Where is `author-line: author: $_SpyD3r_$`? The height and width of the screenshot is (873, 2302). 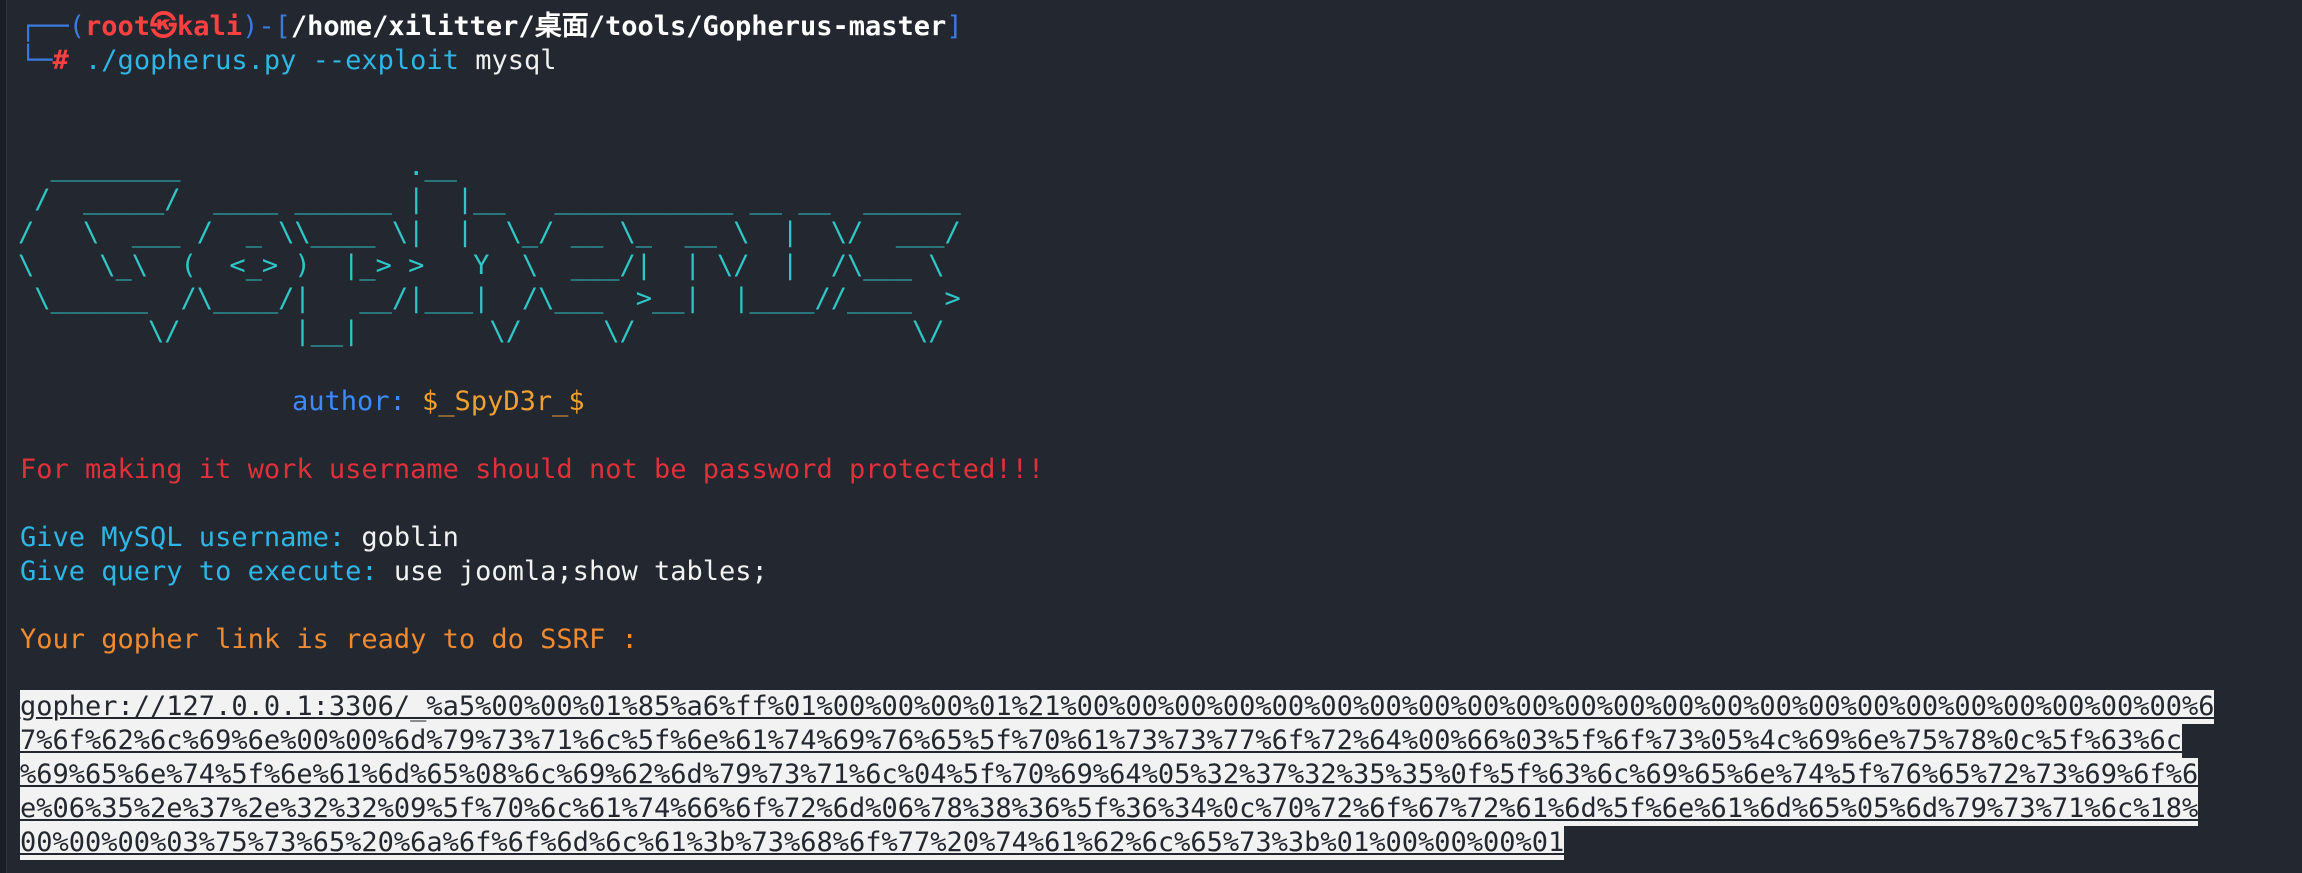
author-line: author: $_SpyD3r_$ is located at coordinates (438, 402).